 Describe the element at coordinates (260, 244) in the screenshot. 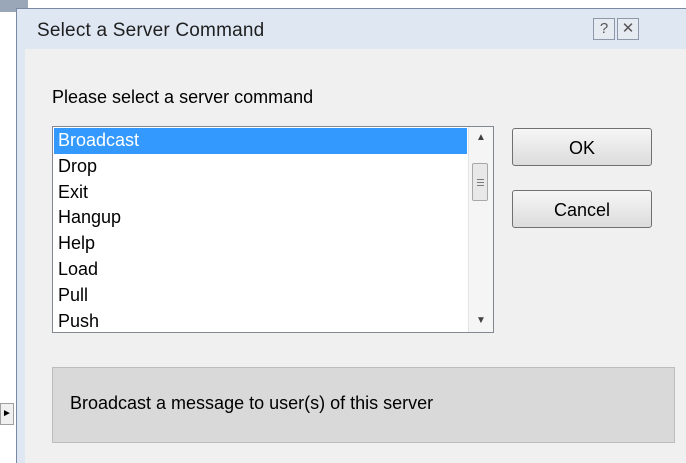

I see `list-item-help: Help` at that location.